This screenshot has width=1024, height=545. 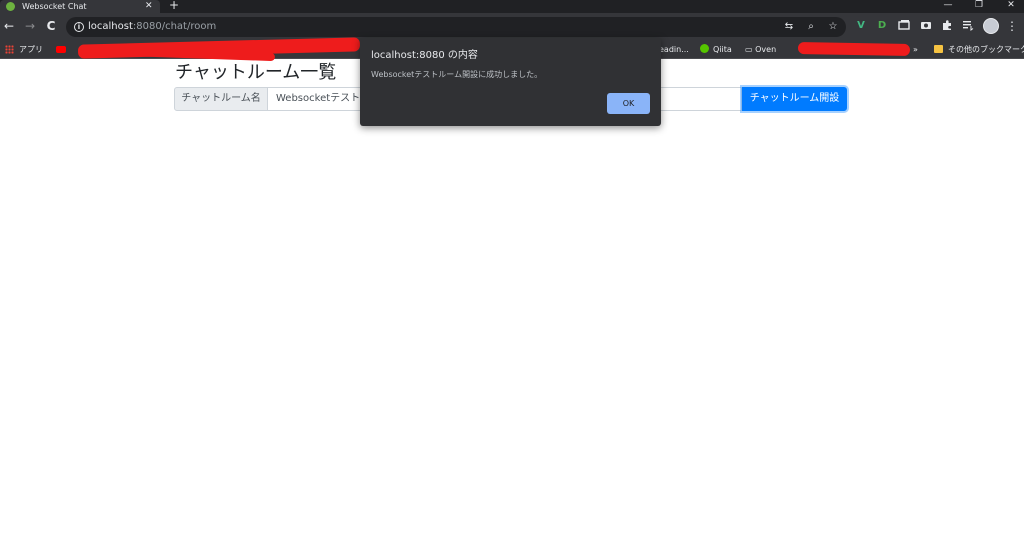 What do you see at coordinates (811, 27) in the screenshot?
I see `zoom-icon: ⌕` at bounding box center [811, 27].